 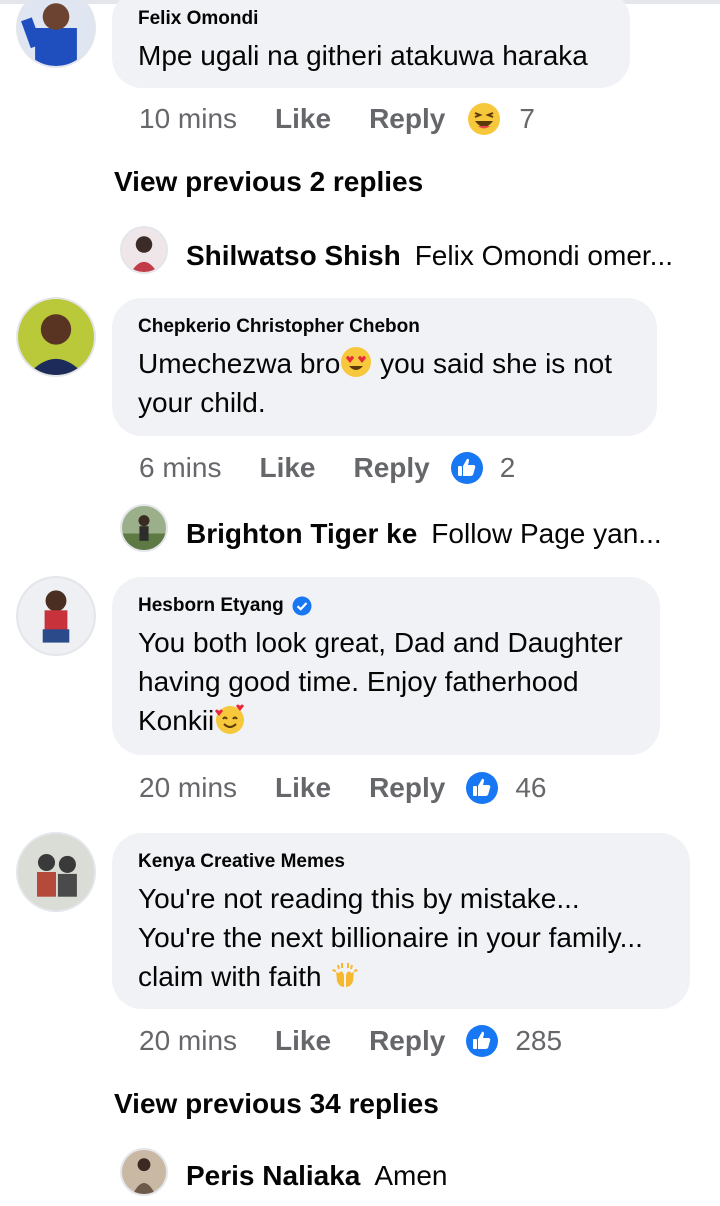 I want to click on reaction-count: 46, so click(x=530, y=788).